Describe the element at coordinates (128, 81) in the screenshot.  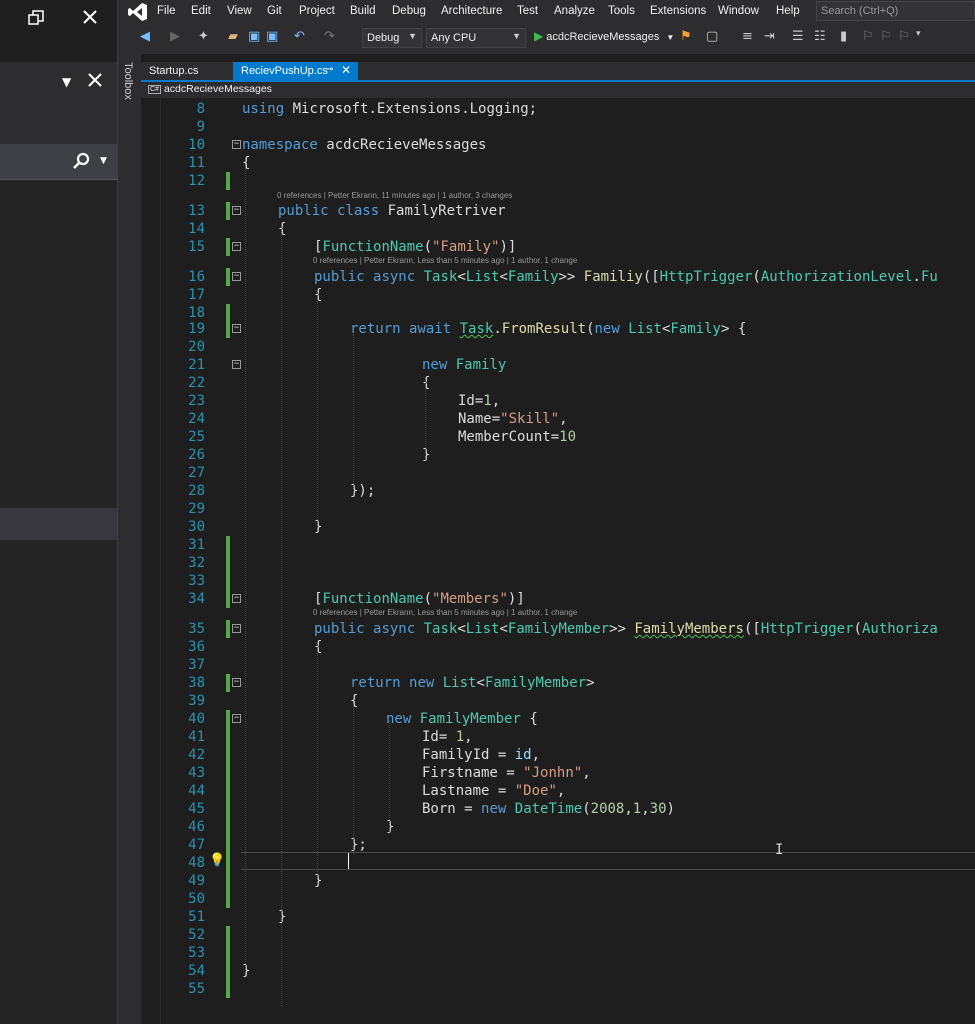
I see `toolbox-tab: Toolbox` at that location.